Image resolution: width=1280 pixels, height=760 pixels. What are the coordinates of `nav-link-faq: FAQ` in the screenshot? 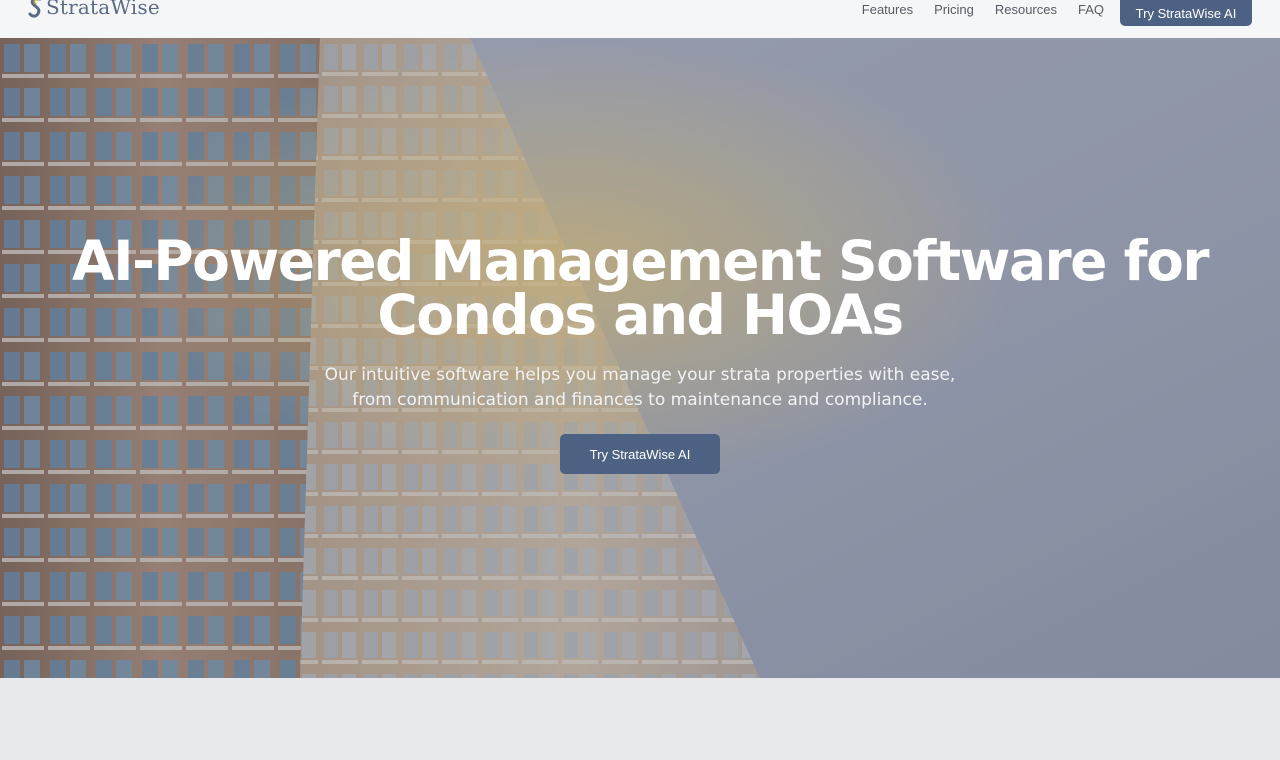 It's located at (1091, 9).